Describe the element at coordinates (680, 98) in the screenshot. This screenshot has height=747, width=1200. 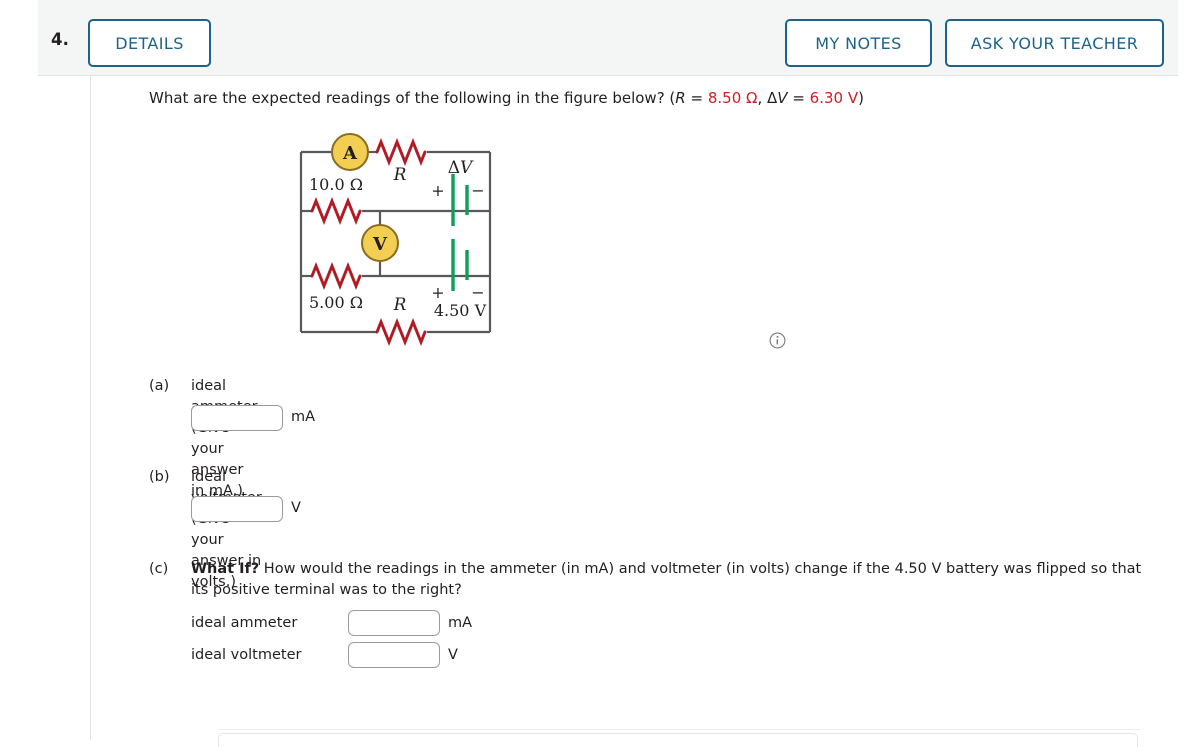
I see `prompt-symbol-R: R` at that location.